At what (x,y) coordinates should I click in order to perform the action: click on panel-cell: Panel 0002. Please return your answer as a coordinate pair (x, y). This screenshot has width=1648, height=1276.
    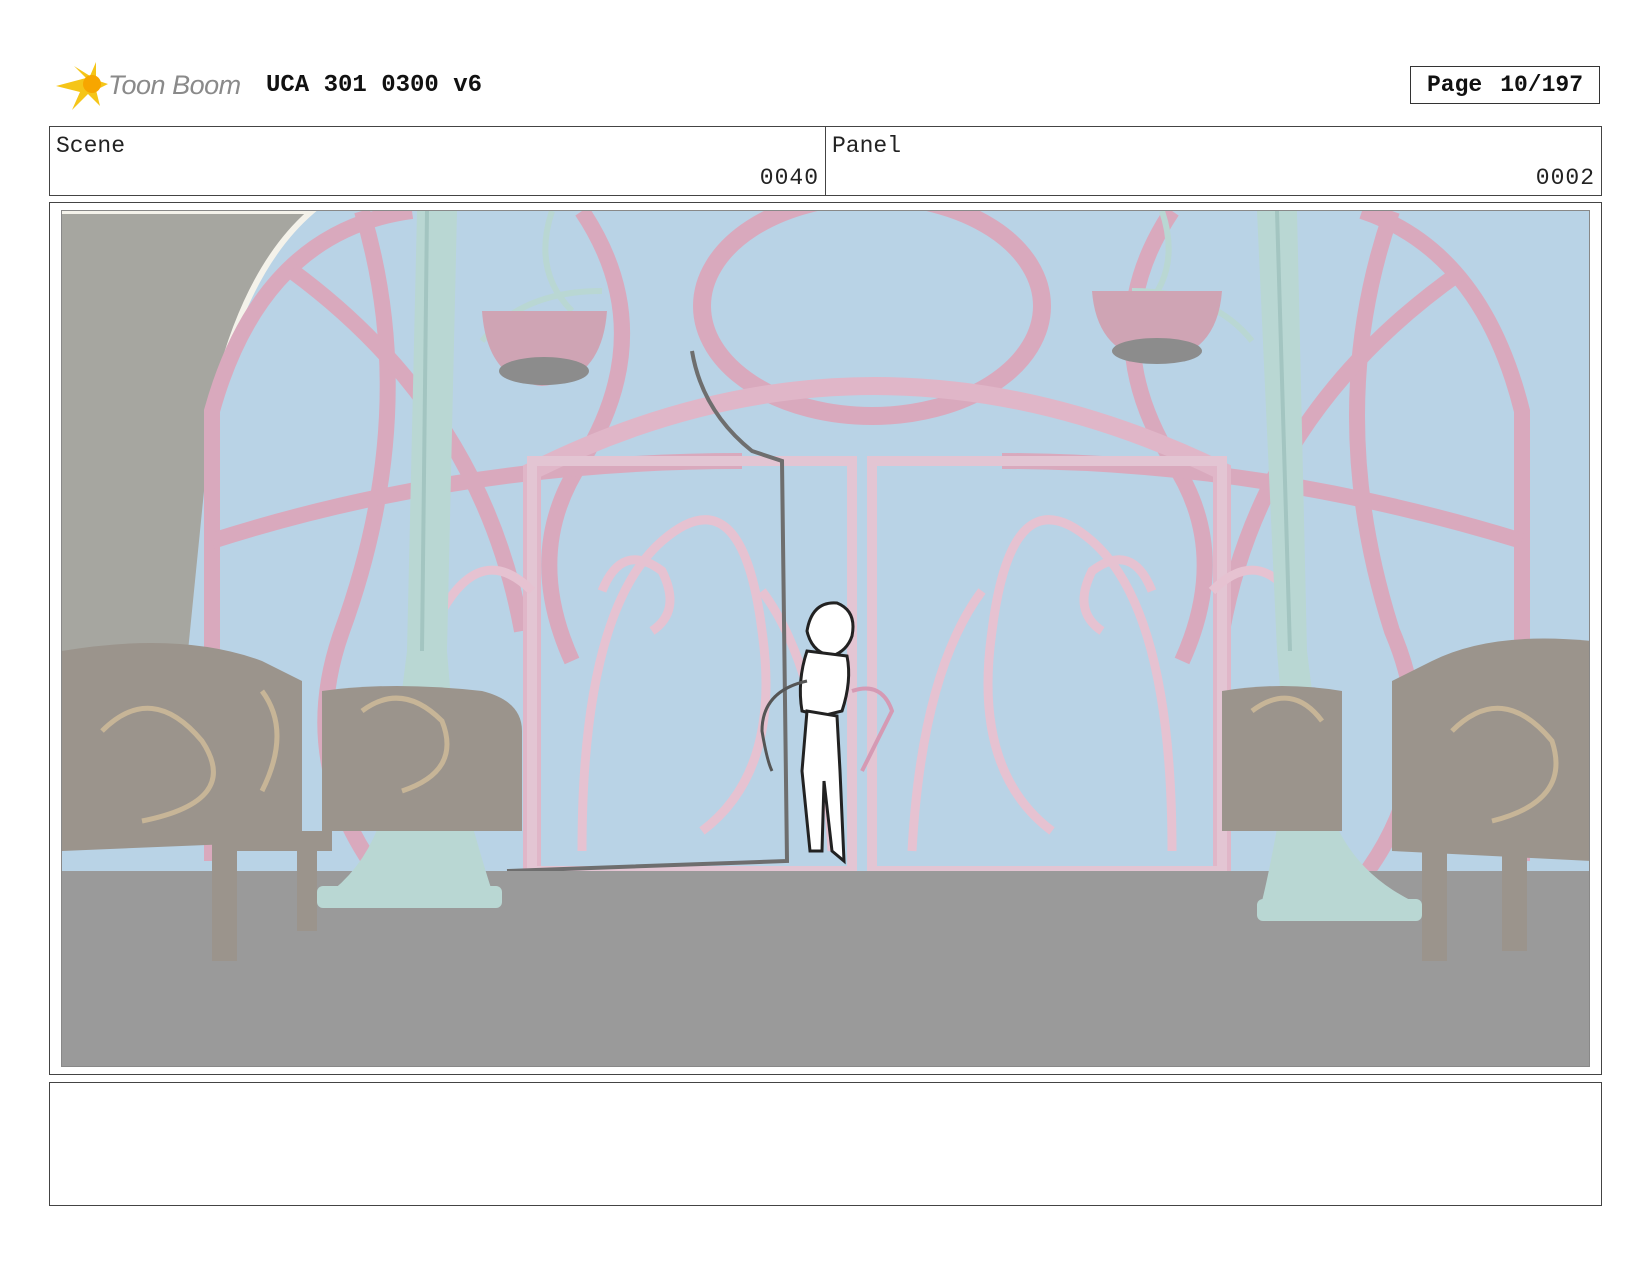
    Looking at the image, I should click on (1213, 161).